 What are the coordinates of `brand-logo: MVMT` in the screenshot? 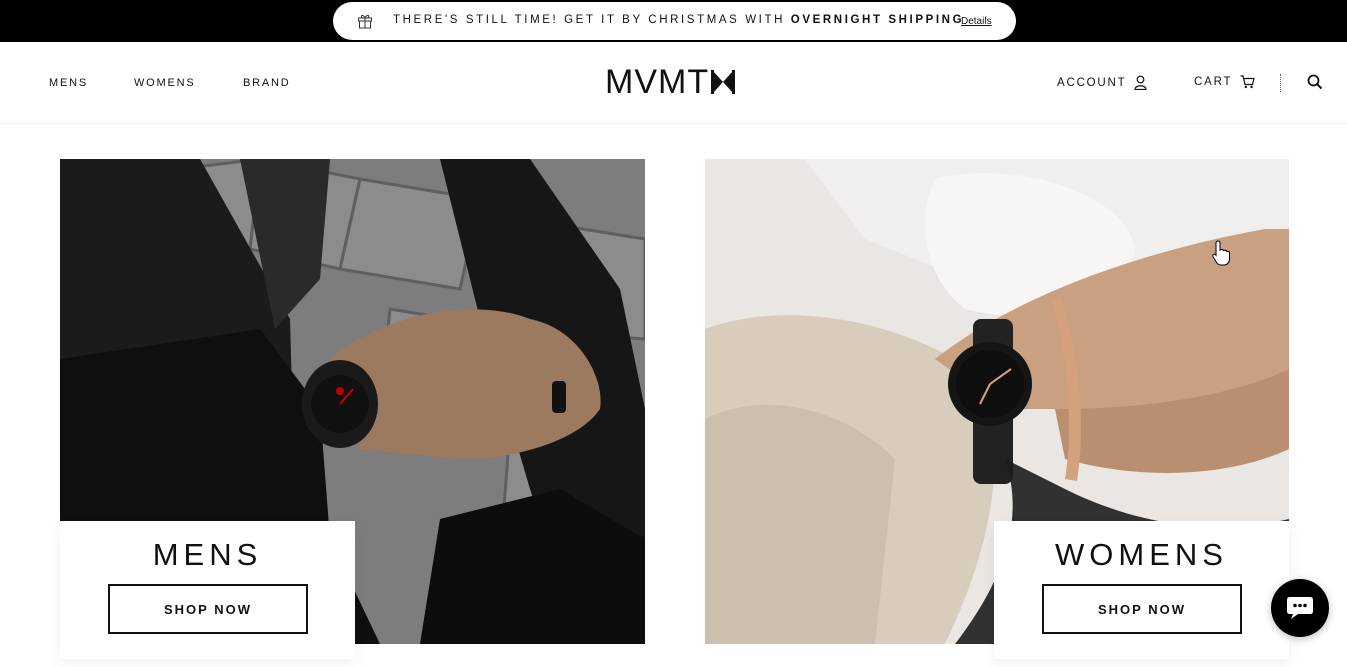 It's located at (670, 82).